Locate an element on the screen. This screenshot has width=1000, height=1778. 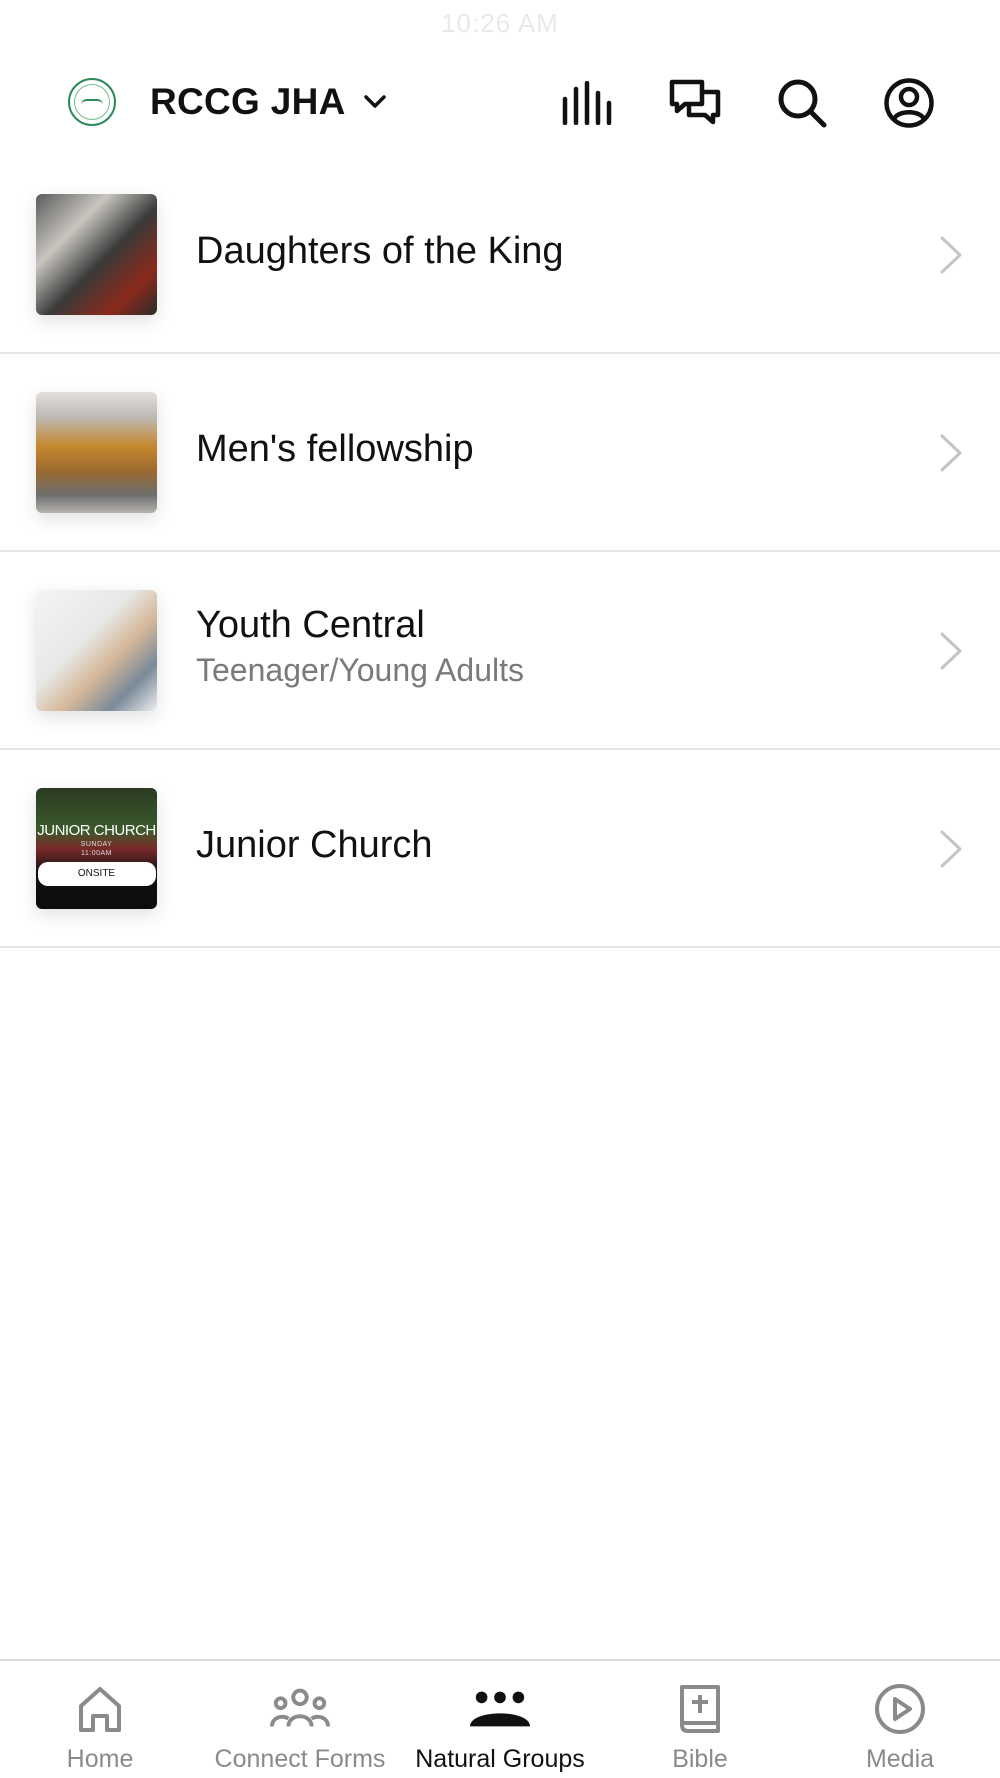
play-icon is located at coordinates (900, 1709).